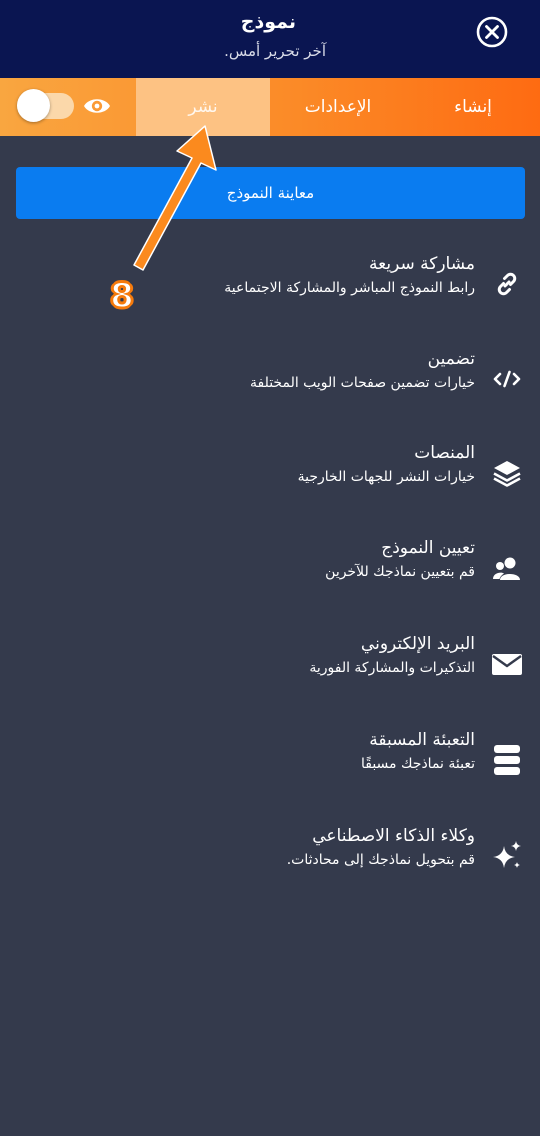 This screenshot has width=540, height=1136. What do you see at coordinates (270, 39) in the screenshot?
I see `app-header: نموذج آخر تحرير أمس.` at bounding box center [270, 39].